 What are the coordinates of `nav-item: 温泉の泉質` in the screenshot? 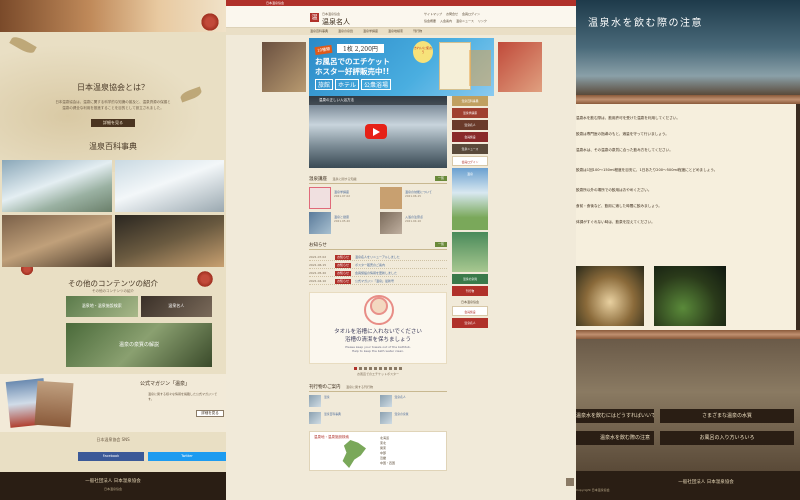 It's located at (345, 31).